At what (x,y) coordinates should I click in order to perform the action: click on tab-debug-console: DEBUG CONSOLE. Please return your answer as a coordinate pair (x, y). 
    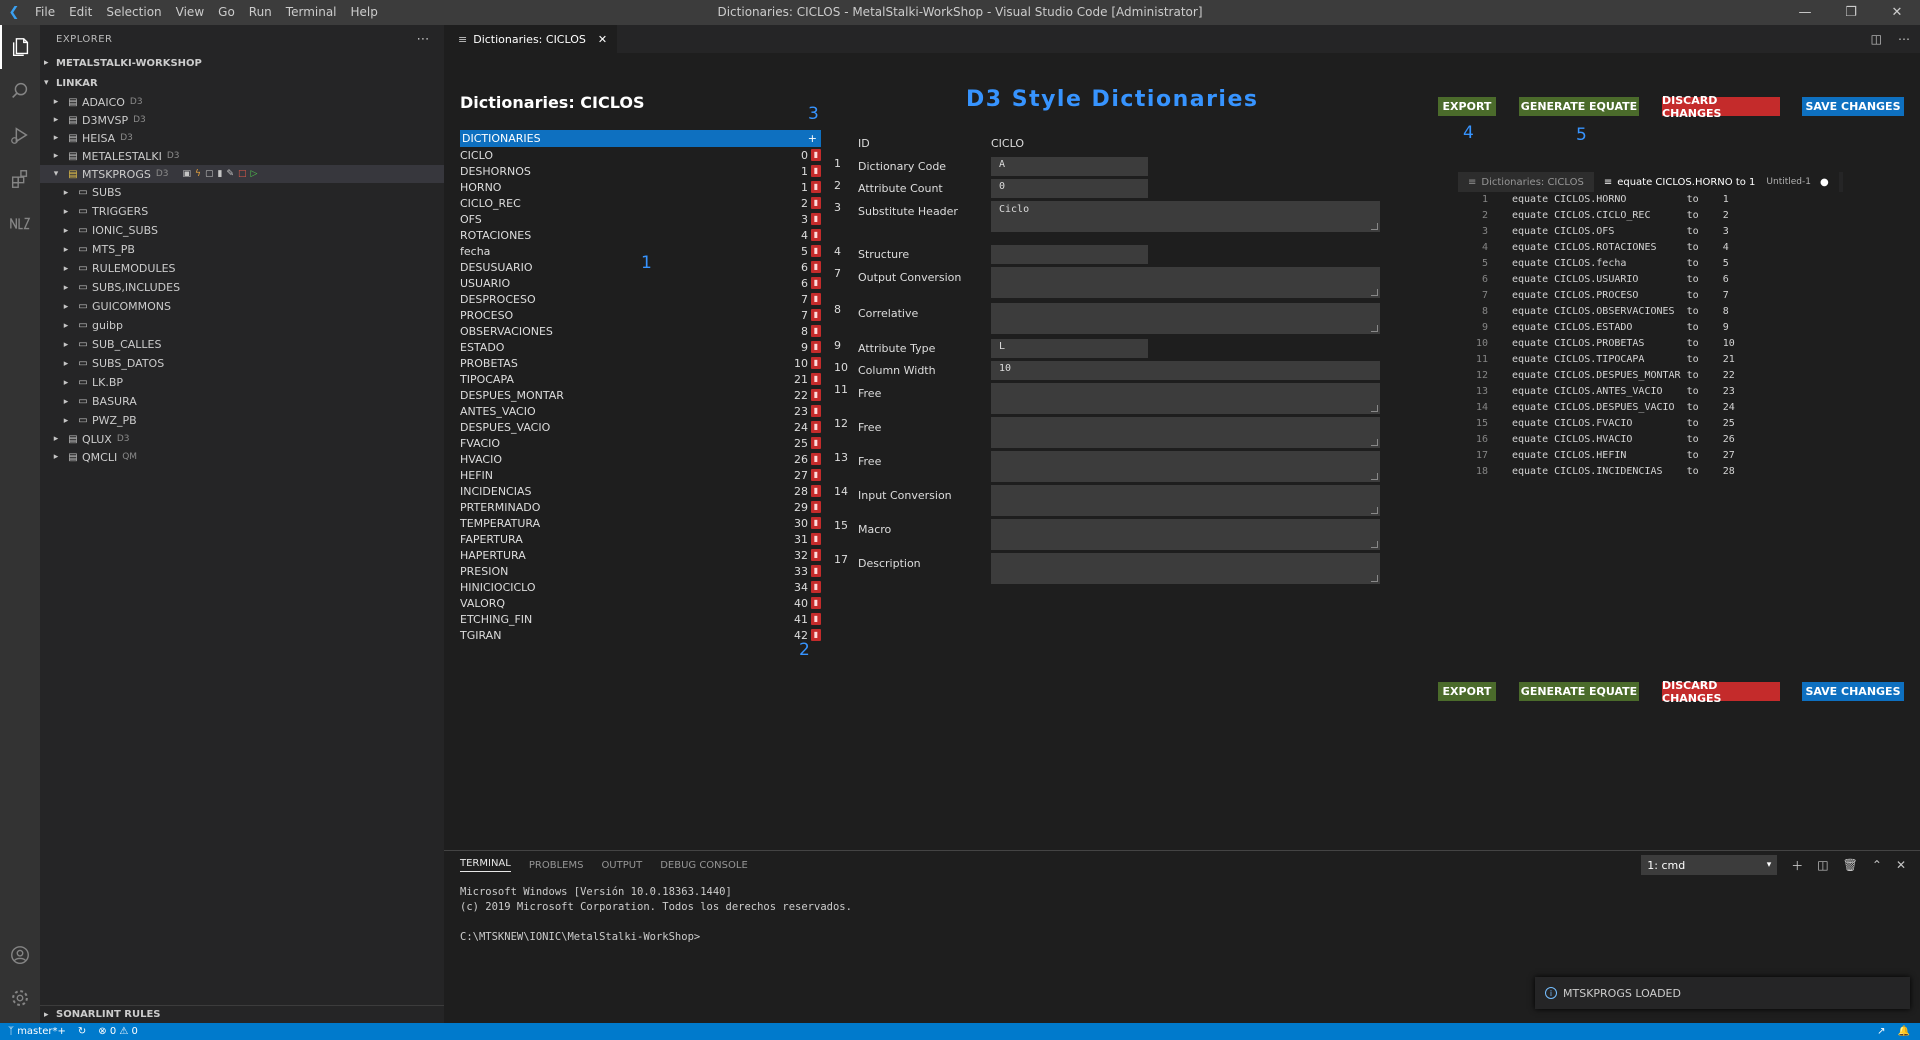
    Looking at the image, I should click on (704, 865).